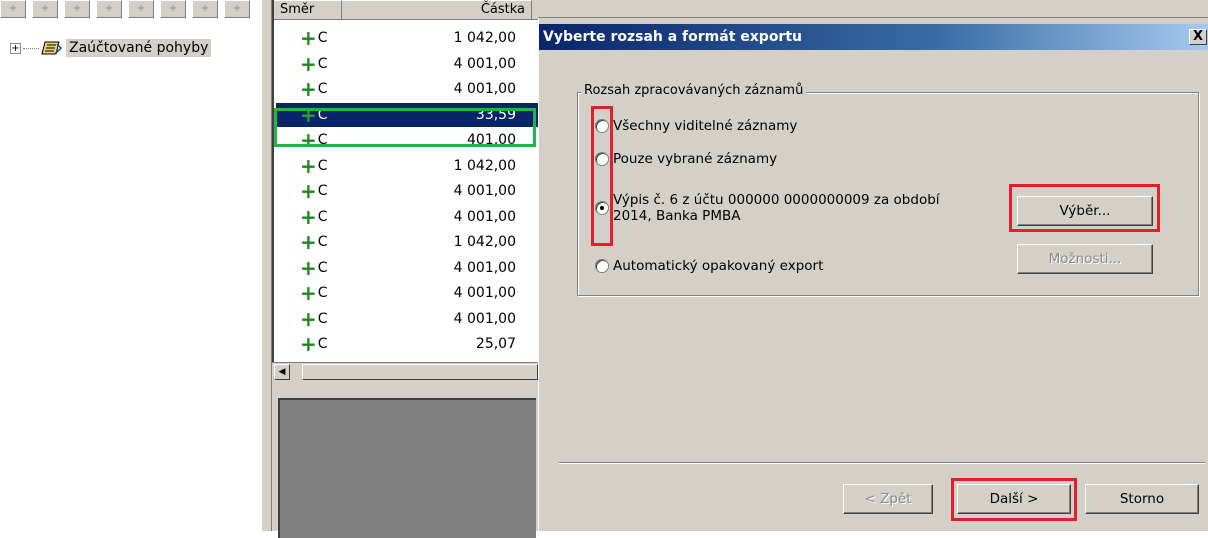 This screenshot has width=1208, height=538. What do you see at coordinates (407, 344) in the screenshot?
I see `table-row: + C 25,07` at bounding box center [407, 344].